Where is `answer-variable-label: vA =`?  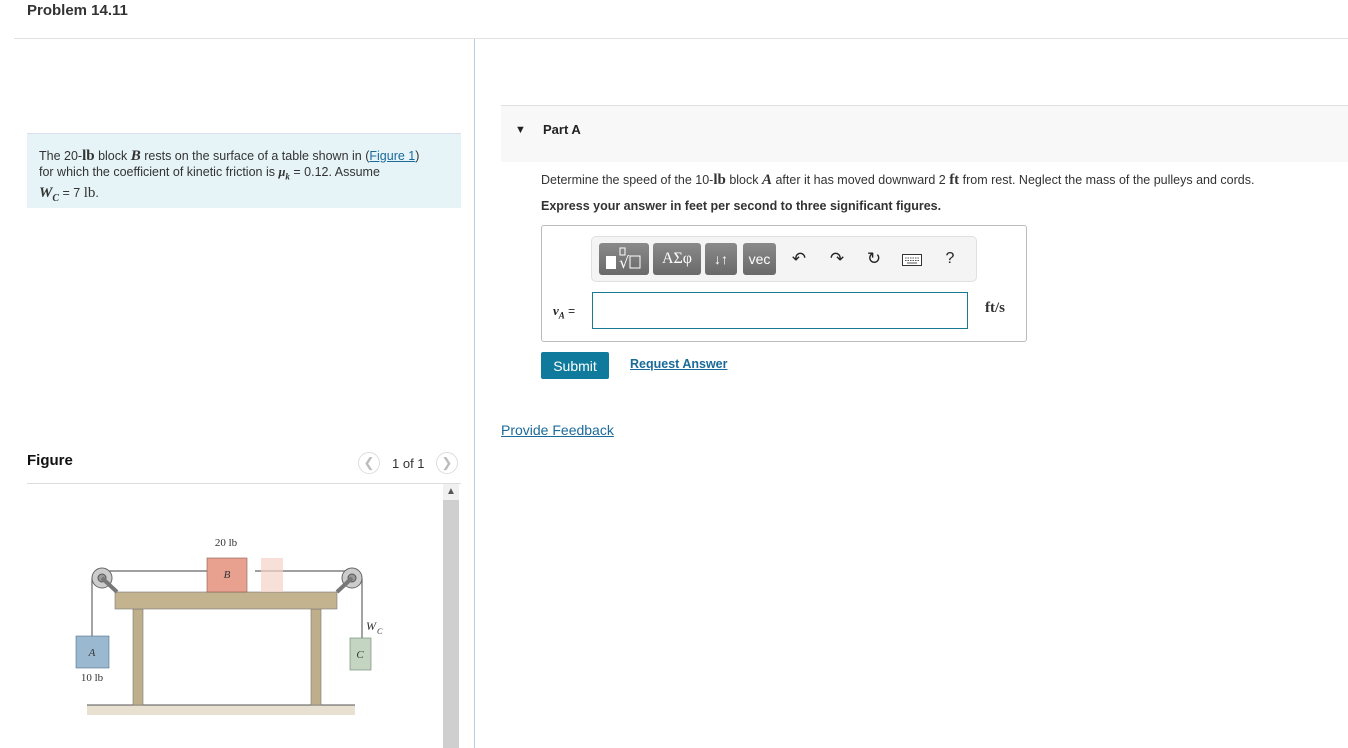 answer-variable-label: vA = is located at coordinates (564, 312).